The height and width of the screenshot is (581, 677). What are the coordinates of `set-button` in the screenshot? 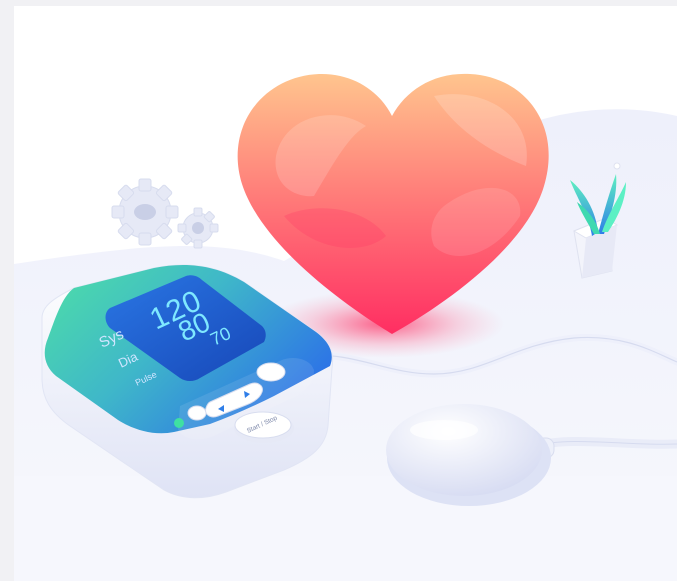 It's located at (271, 372).